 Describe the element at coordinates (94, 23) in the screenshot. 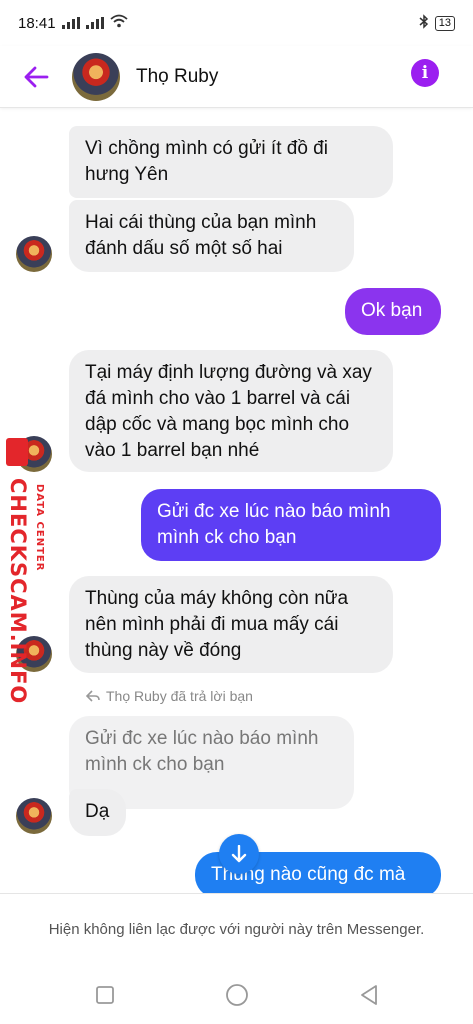

I see `signal-2-icon` at that location.